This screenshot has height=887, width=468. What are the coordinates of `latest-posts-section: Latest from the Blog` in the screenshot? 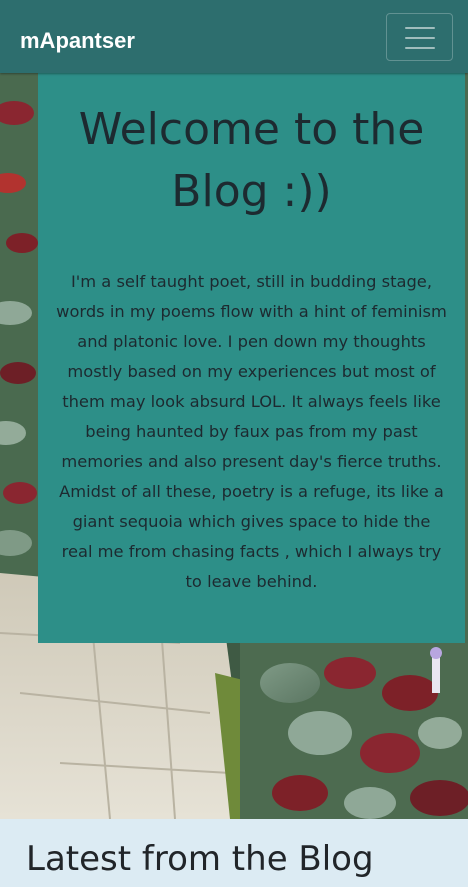 It's located at (234, 853).